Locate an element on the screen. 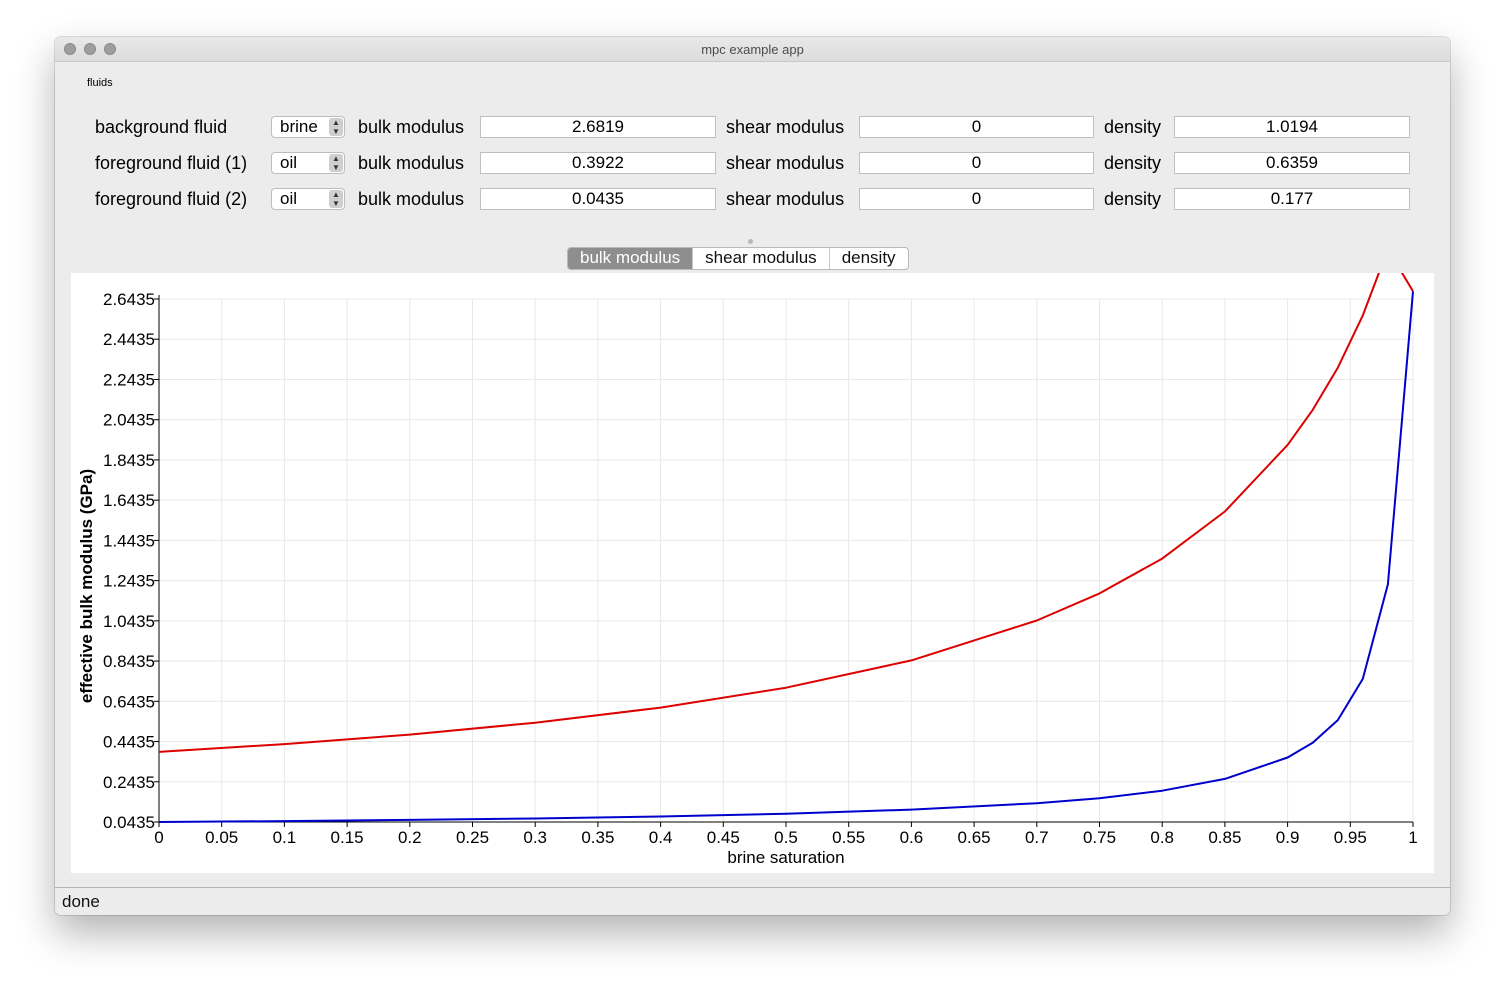  y-tick-label: 0.2435 is located at coordinates (129, 782).